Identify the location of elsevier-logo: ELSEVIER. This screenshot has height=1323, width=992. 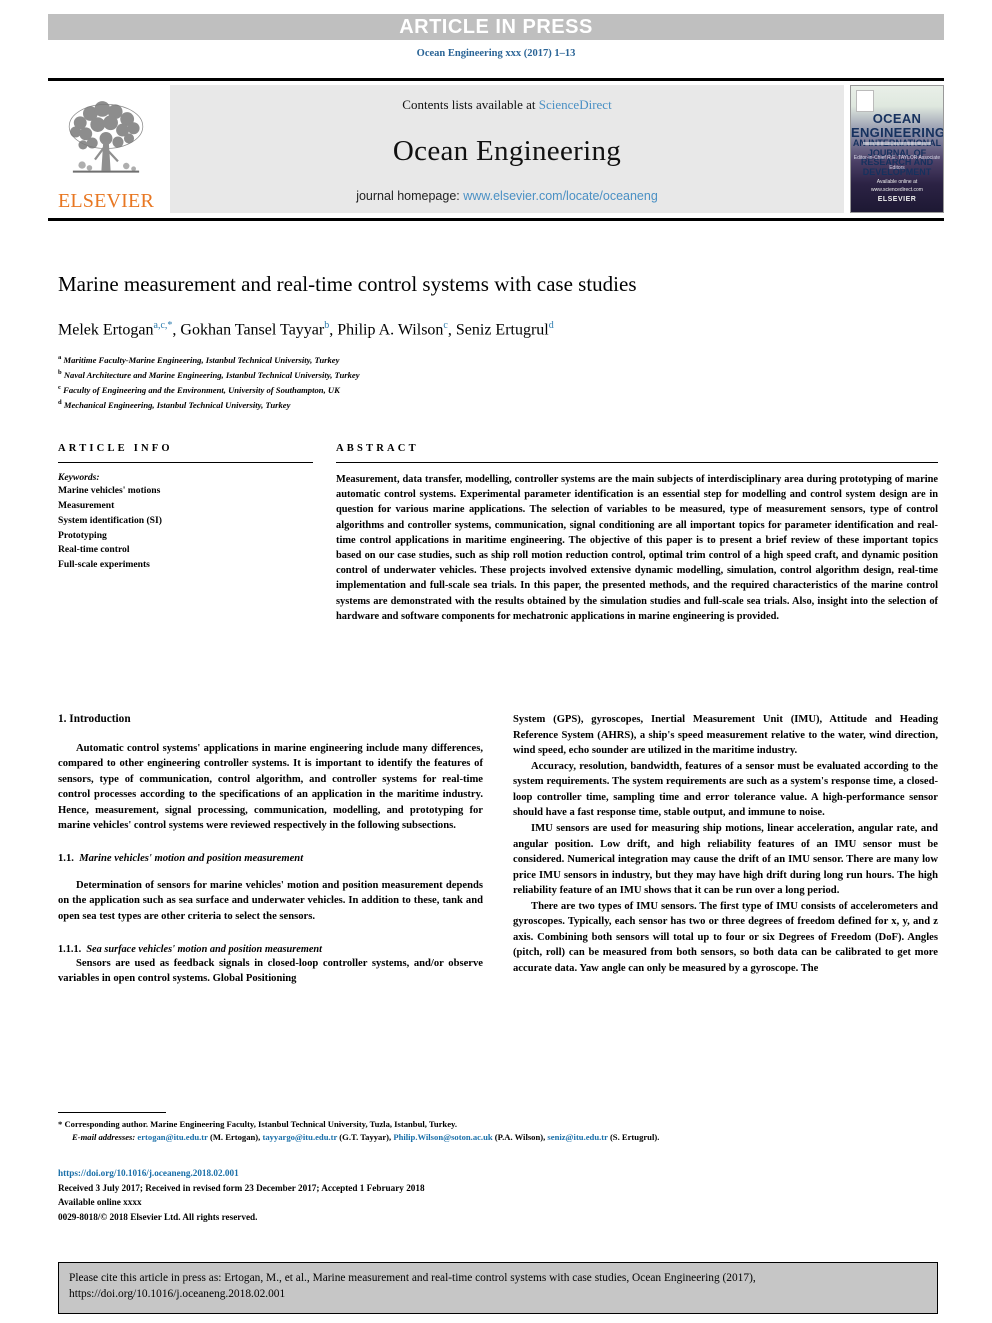
(106, 149).